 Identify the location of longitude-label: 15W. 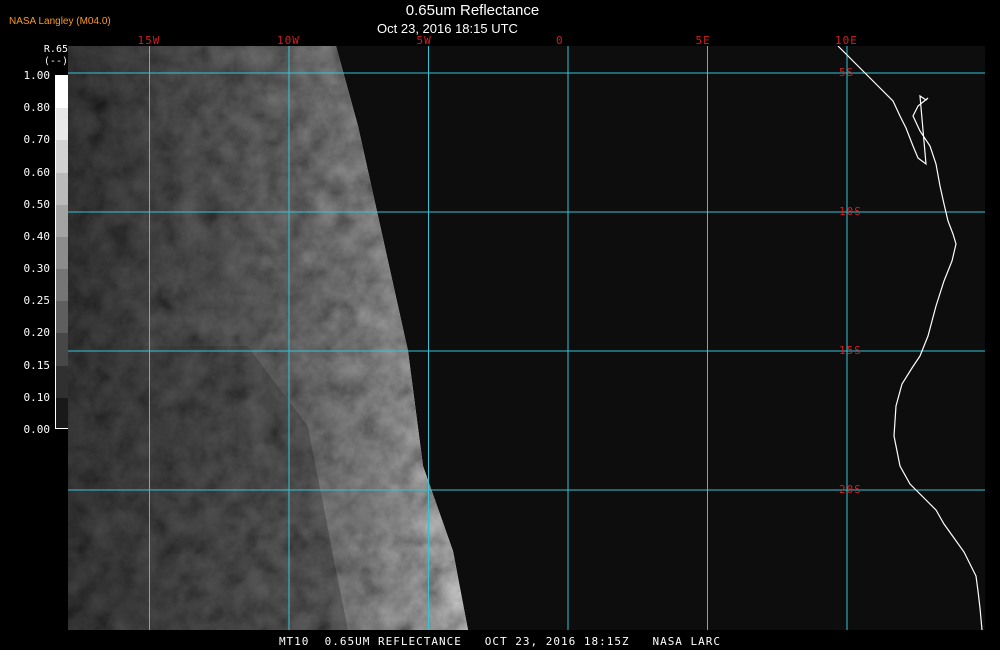
(149, 40).